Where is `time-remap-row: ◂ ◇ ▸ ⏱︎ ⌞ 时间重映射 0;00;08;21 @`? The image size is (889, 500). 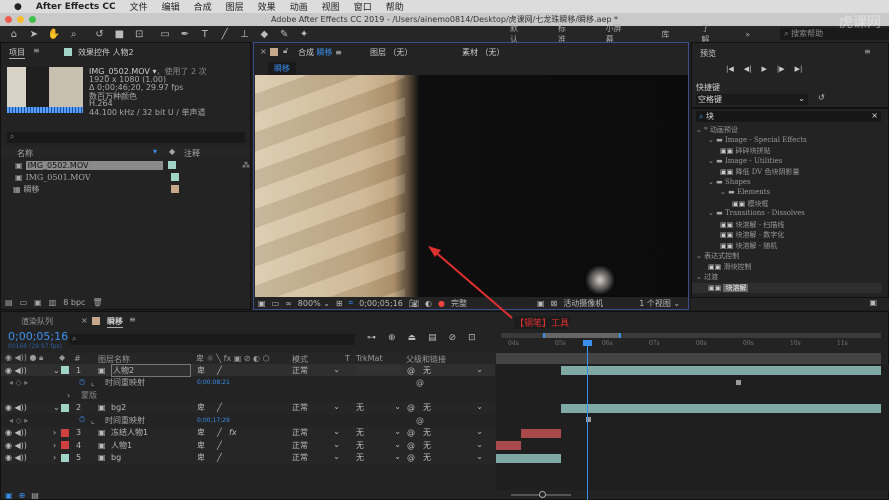 time-remap-row: ◂ ◇ ▸ ⏱︎ ⌞ 时间重映射 0;00;08;21 @ is located at coordinates (248, 383).